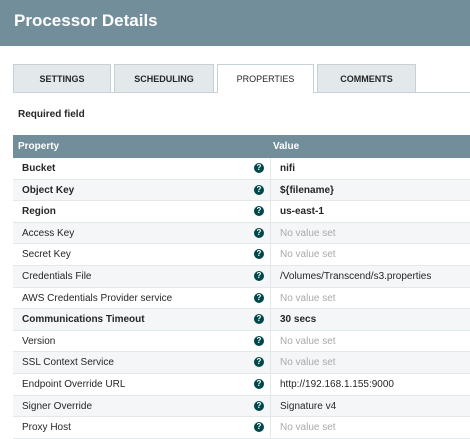 The width and height of the screenshot is (470, 439). I want to click on tab-bar: SETTINGS SCHEDULING PROPERTIES COMMENTS, so click(241, 78).